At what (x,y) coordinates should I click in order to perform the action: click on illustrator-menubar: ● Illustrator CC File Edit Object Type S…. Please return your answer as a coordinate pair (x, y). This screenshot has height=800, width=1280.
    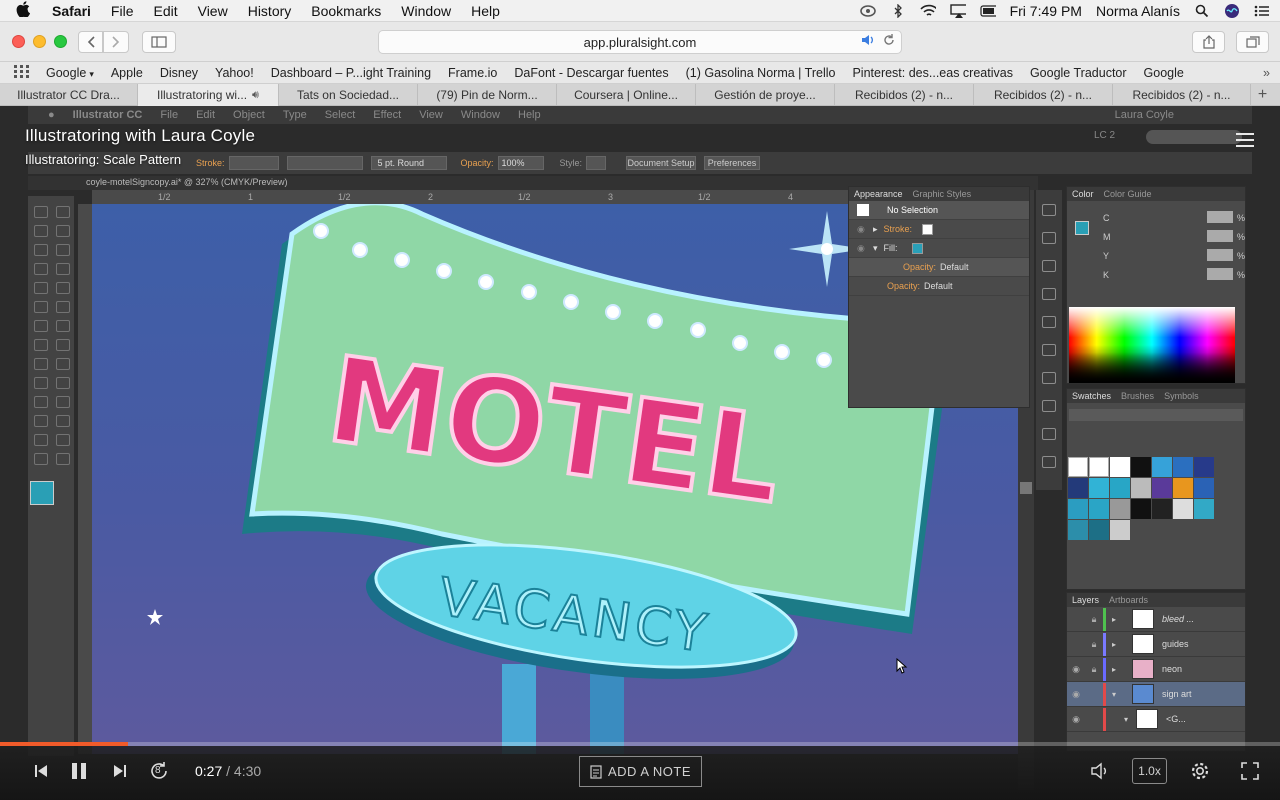
    Looking at the image, I should click on (640, 115).